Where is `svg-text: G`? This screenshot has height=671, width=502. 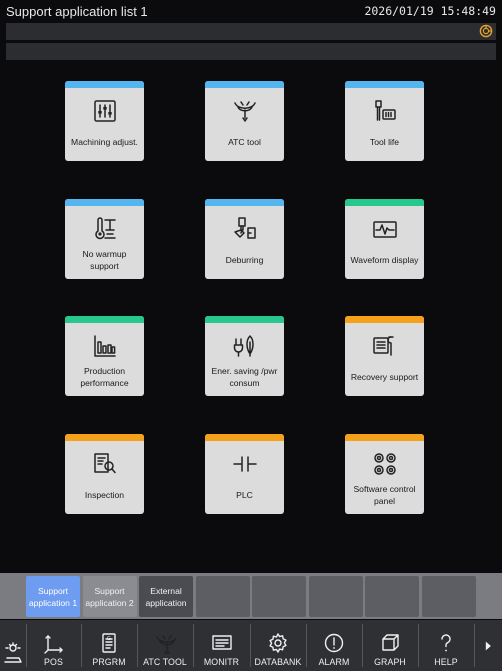 svg-text: G is located at coordinates (109, 639).